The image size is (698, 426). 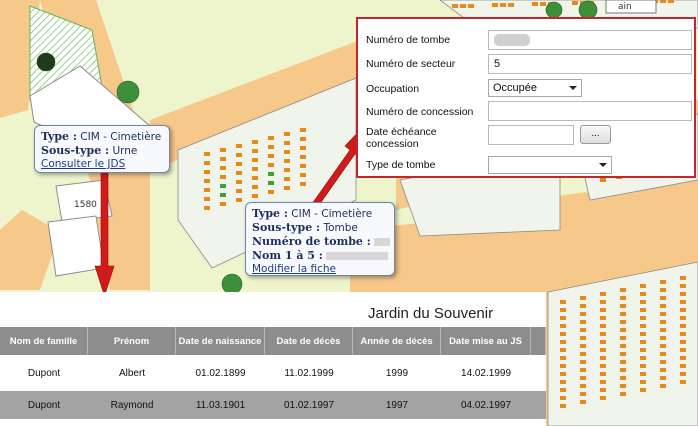 I want to click on sector-number-label: Numéro de secteur, so click(x=411, y=64).